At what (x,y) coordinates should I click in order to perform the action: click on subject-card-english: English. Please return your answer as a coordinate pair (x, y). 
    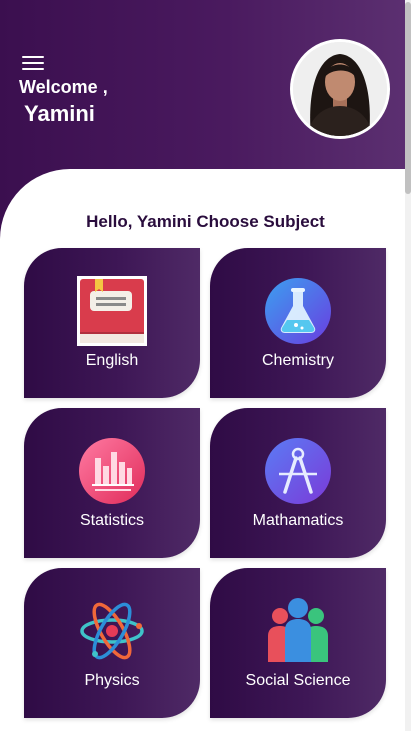
    Looking at the image, I should click on (112, 323).